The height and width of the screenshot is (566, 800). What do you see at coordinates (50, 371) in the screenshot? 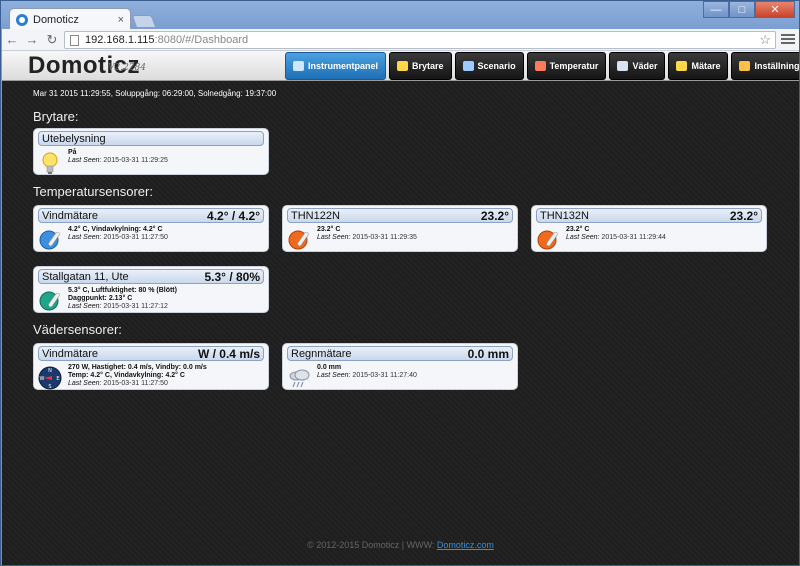
I see `compass-n: N` at bounding box center [50, 371].